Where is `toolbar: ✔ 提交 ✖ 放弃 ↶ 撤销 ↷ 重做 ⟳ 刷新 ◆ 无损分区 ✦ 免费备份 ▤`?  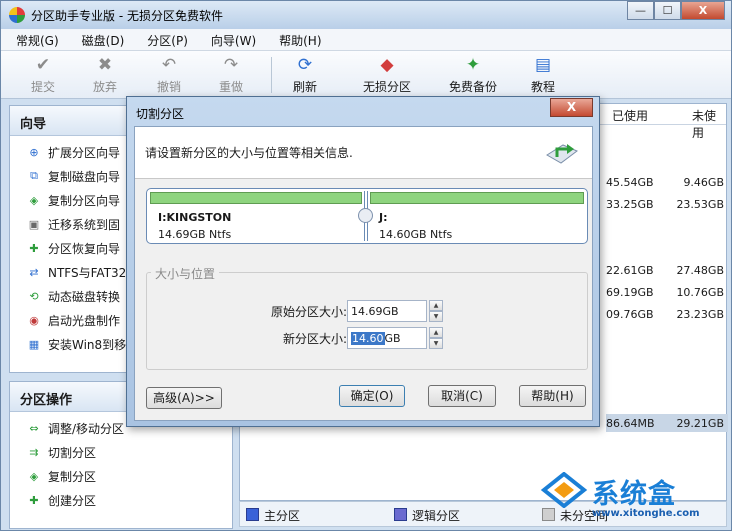
toolbar: ✔ 提交 ✖ 放弃 ↶ 撤销 ↷ 重做 ⟳ 刷新 ◆ 无损分区 ✦ 免费备份 ▤ is located at coordinates (366, 75).